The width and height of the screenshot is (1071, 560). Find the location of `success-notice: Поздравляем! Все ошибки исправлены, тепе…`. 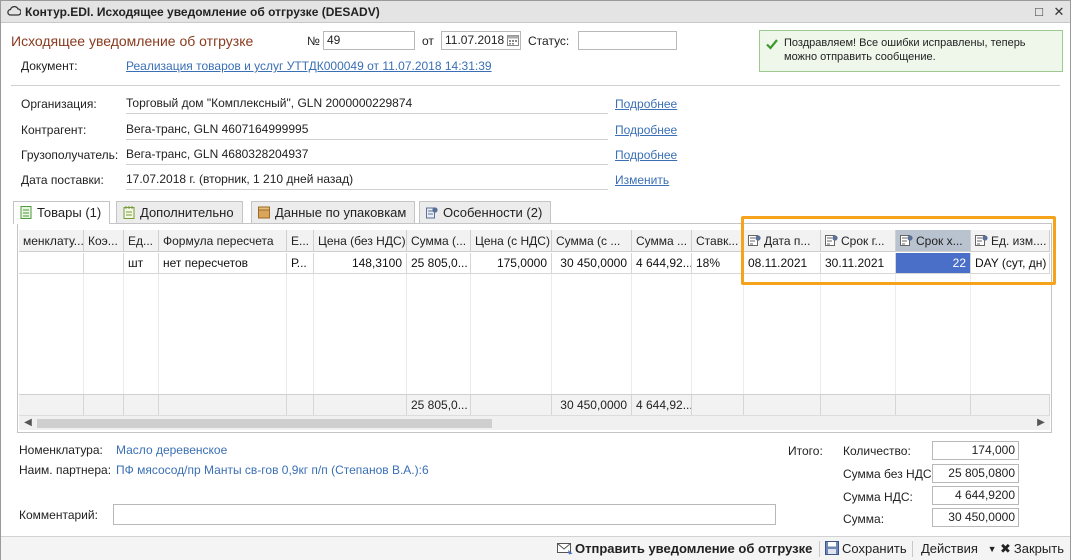

success-notice: Поздравляем! Все ошибки исправлены, тепе… is located at coordinates (911, 51).